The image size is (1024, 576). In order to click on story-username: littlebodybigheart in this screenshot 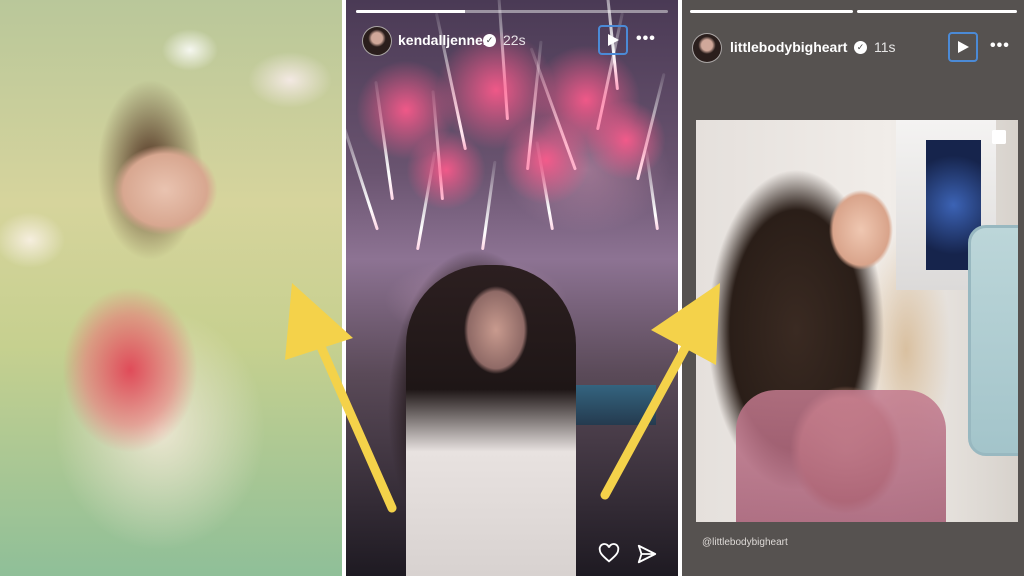, I will do `click(788, 47)`.